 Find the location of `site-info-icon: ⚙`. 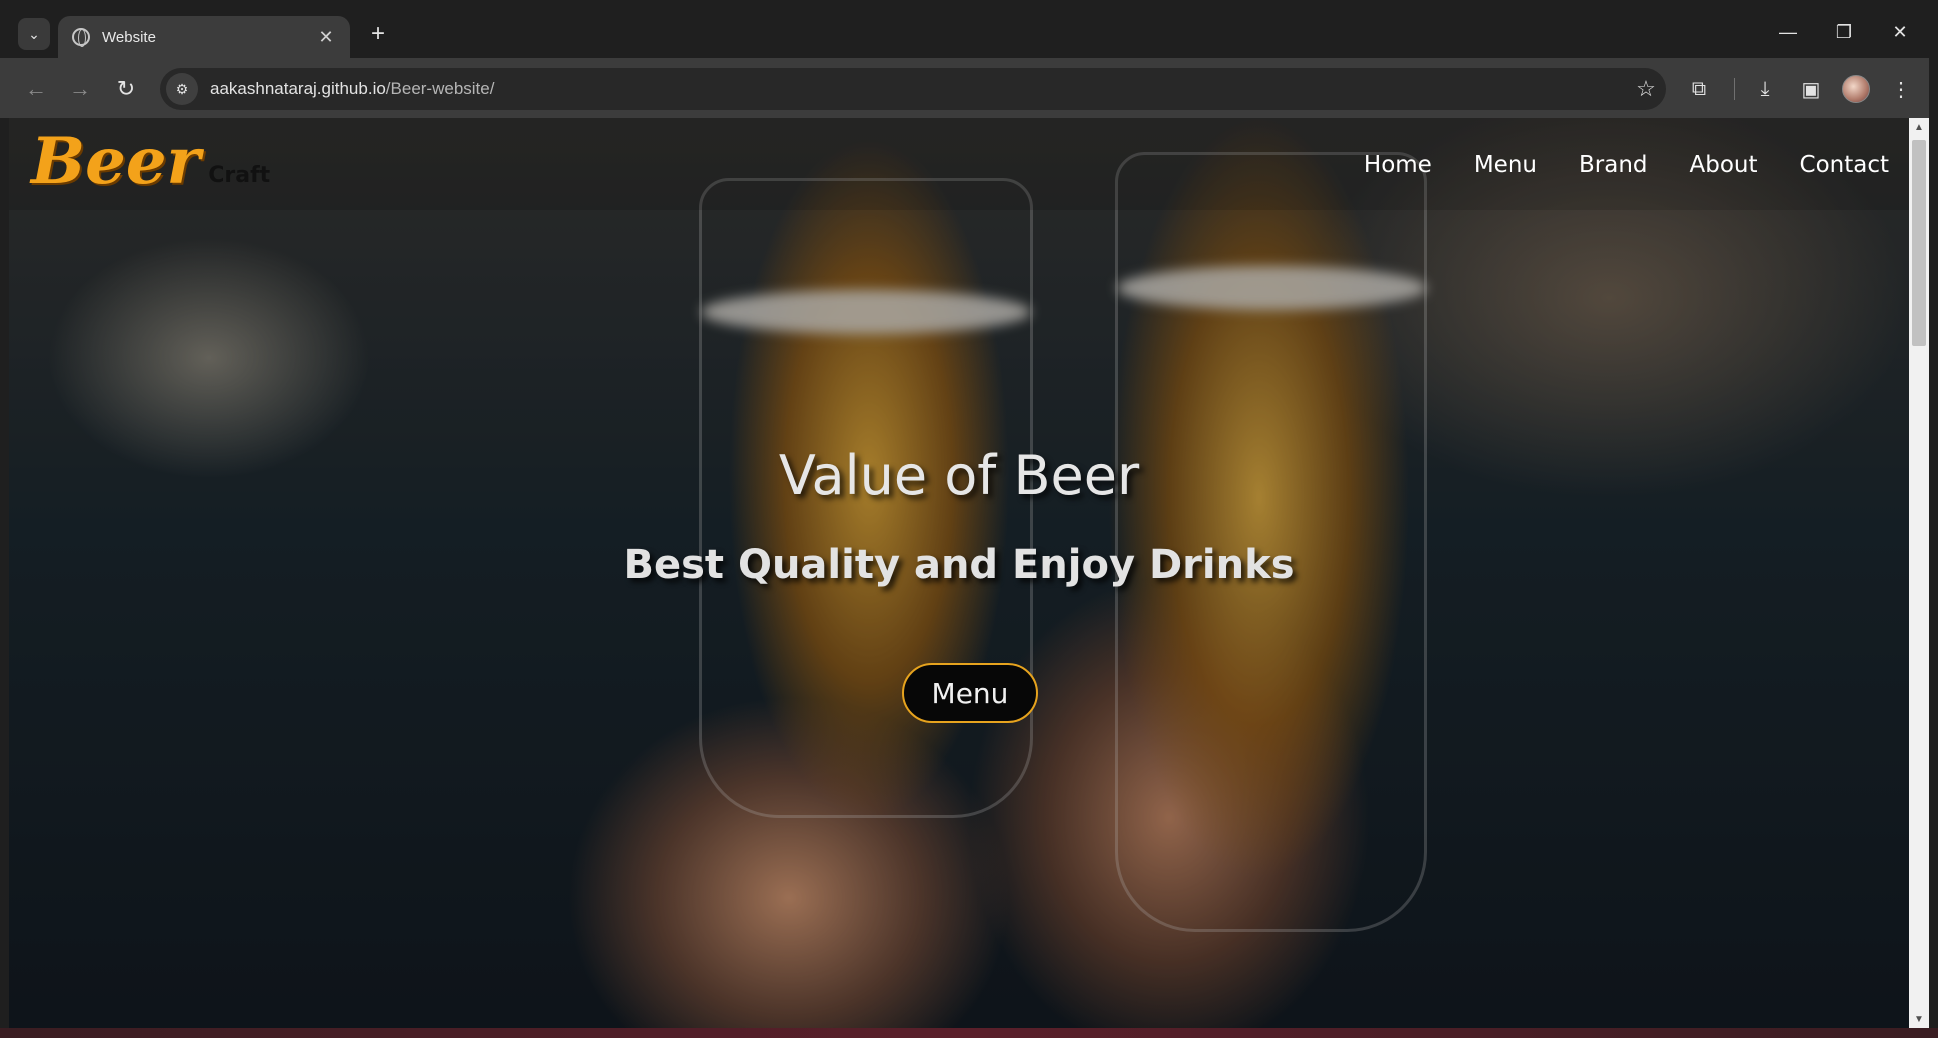

site-info-icon: ⚙ is located at coordinates (182, 89).